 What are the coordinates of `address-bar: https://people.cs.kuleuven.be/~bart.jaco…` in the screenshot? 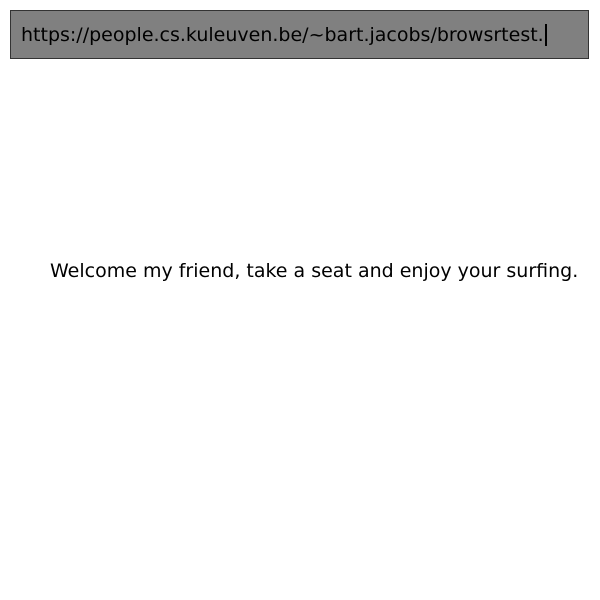 It's located at (299, 34).